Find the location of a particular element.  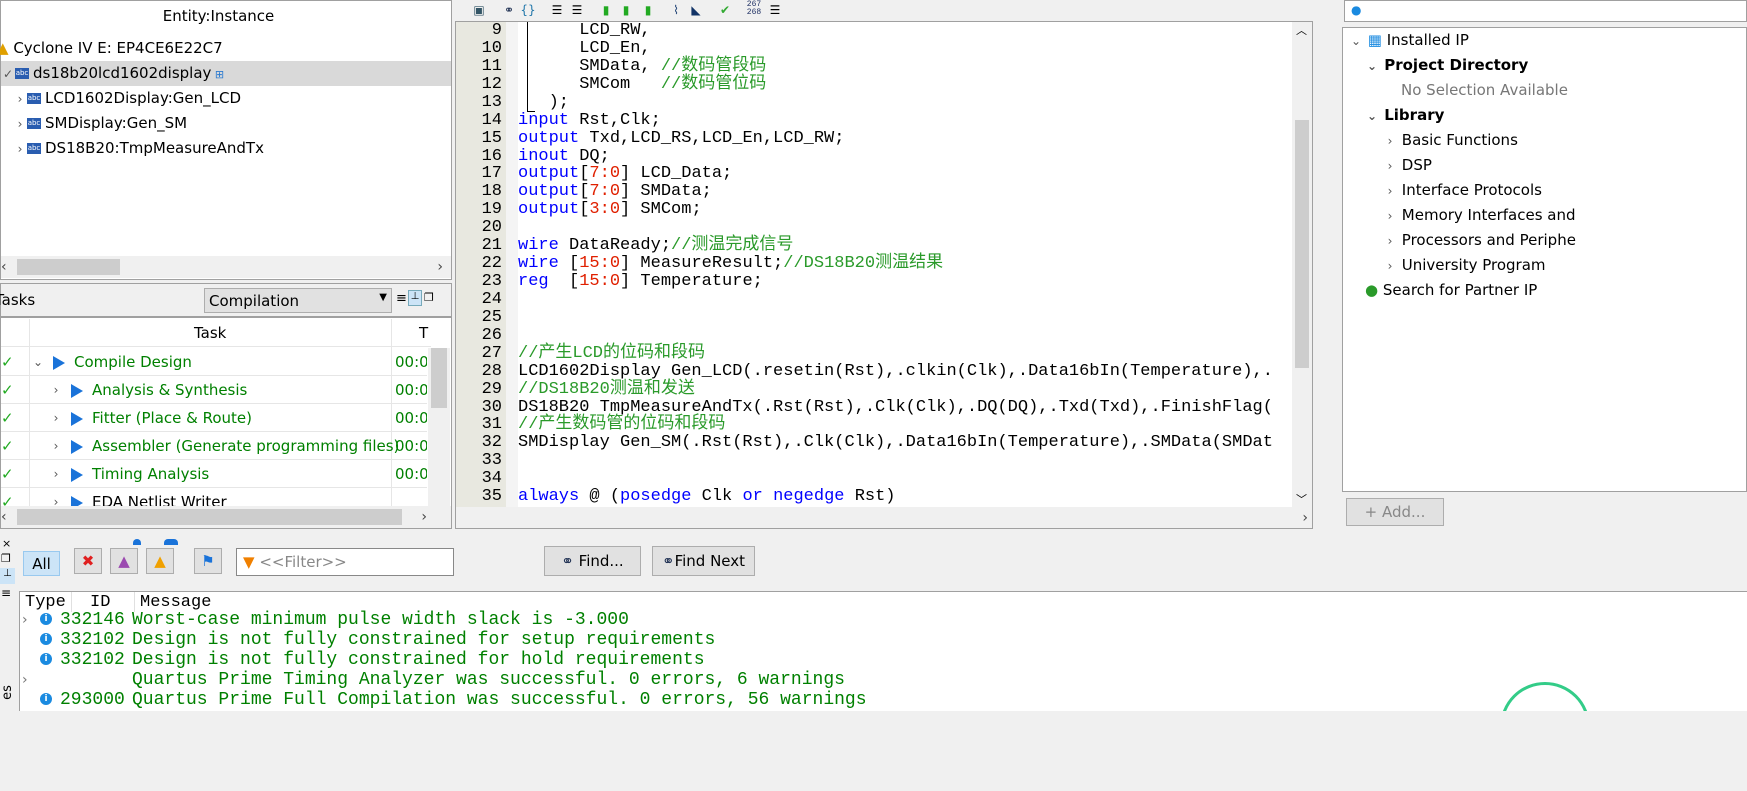

goto-brace-icon: {} is located at coordinates (528, 10).